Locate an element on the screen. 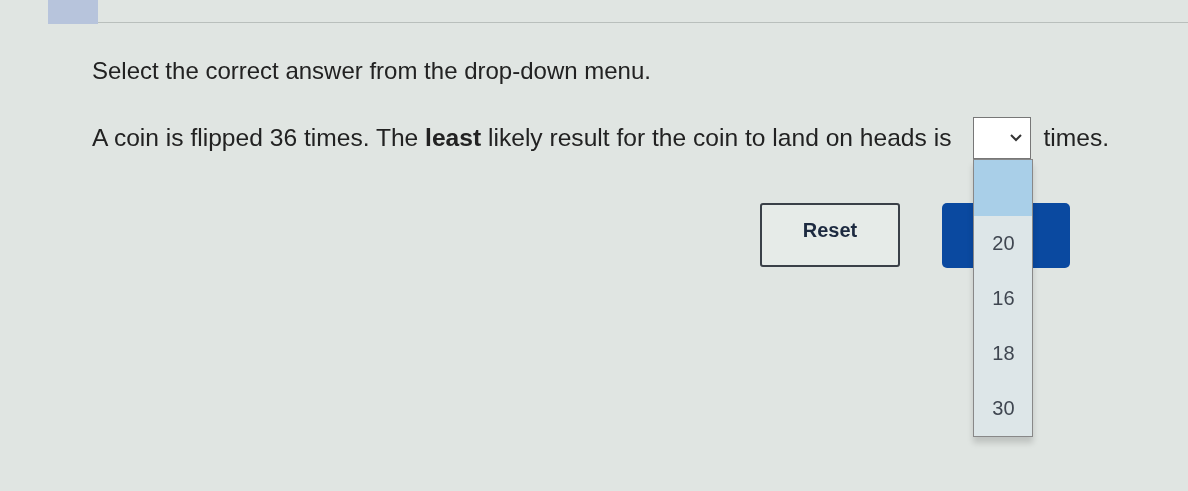  instruction-text: Select the correct answer from the drop-down menu. is located at coordinates (372, 71).